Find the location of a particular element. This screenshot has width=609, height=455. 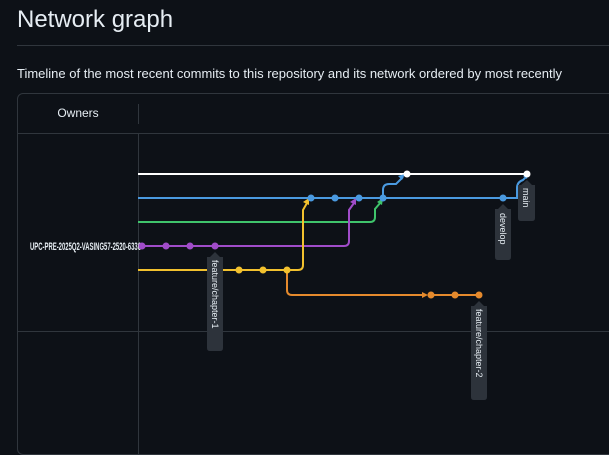

branch-label-feature-chapter-2: feature/chapter-2 is located at coordinates (479, 350).